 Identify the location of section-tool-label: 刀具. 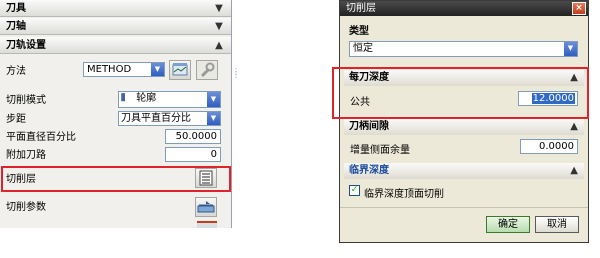
(16, 8).